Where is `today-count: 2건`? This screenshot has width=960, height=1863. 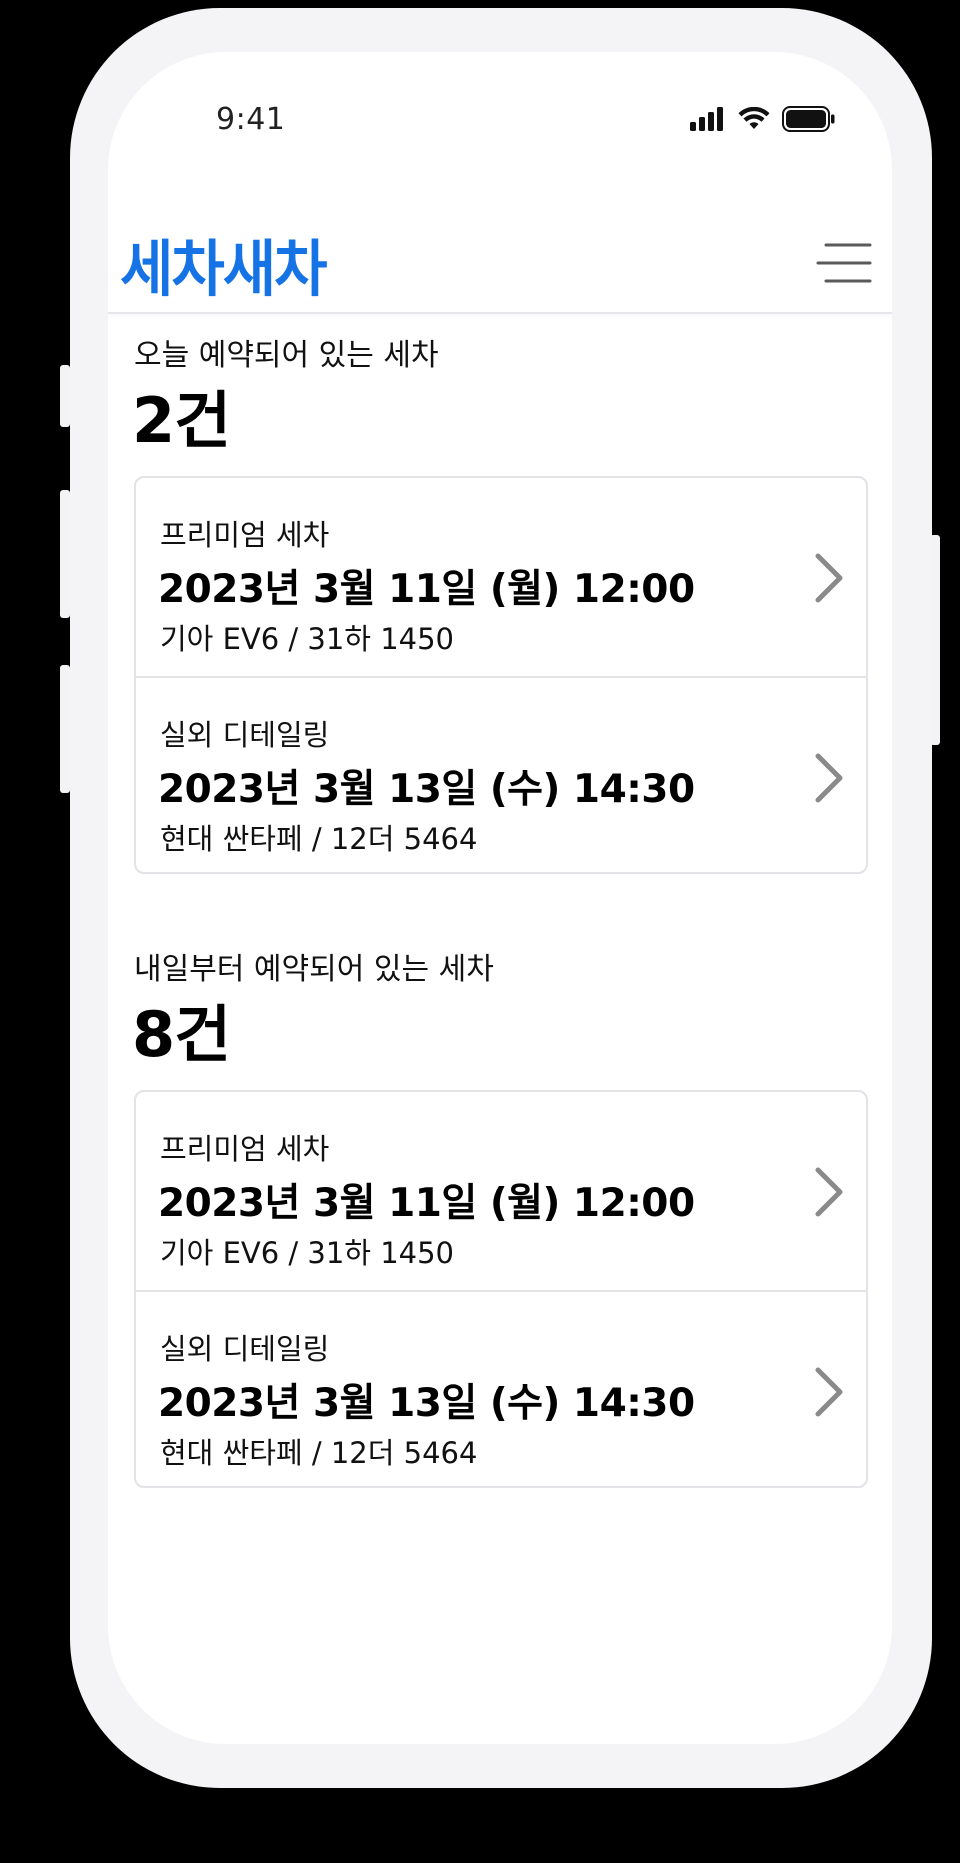 today-count: 2건 is located at coordinates (181, 420).